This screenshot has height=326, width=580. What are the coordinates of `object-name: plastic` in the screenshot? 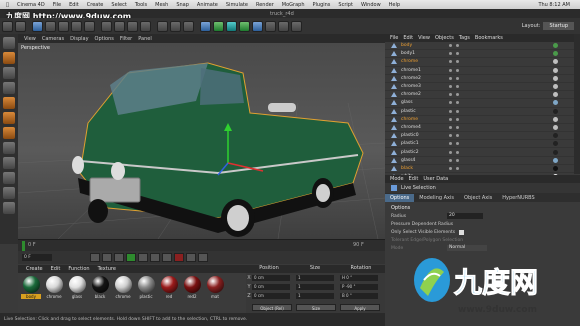 It's located at (418, 111).